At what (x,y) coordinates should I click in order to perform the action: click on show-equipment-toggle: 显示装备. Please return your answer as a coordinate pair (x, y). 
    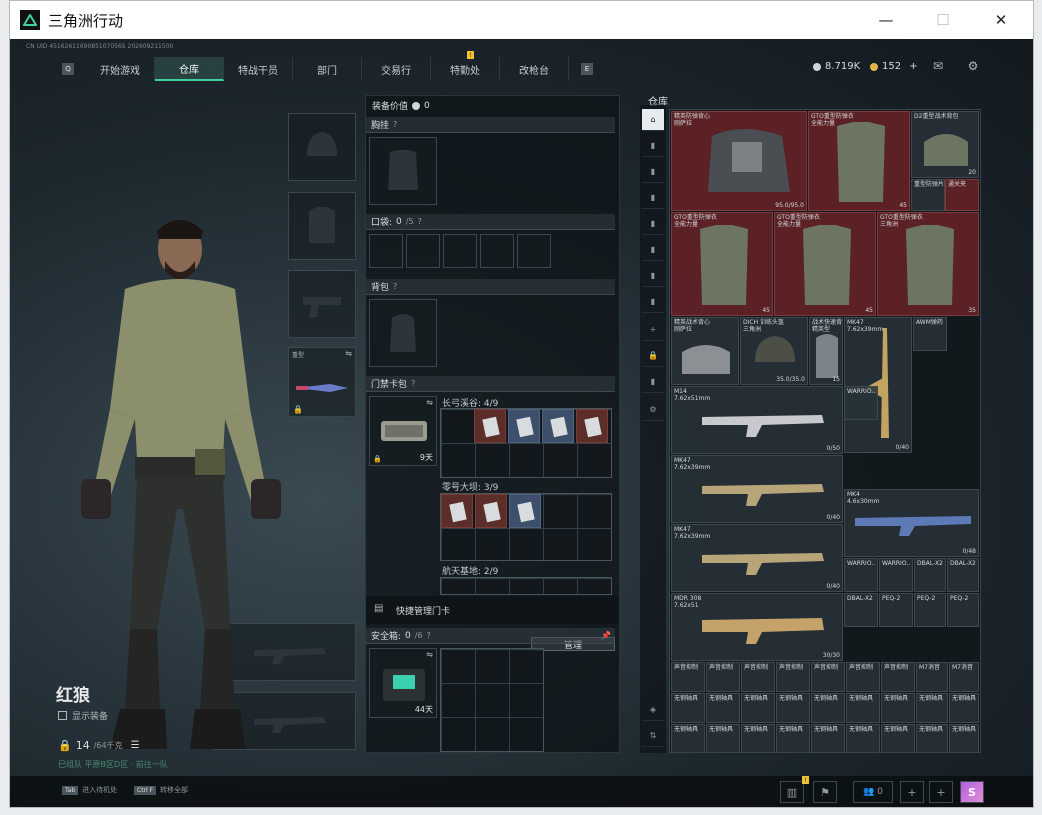
    Looking at the image, I should click on (83, 715).